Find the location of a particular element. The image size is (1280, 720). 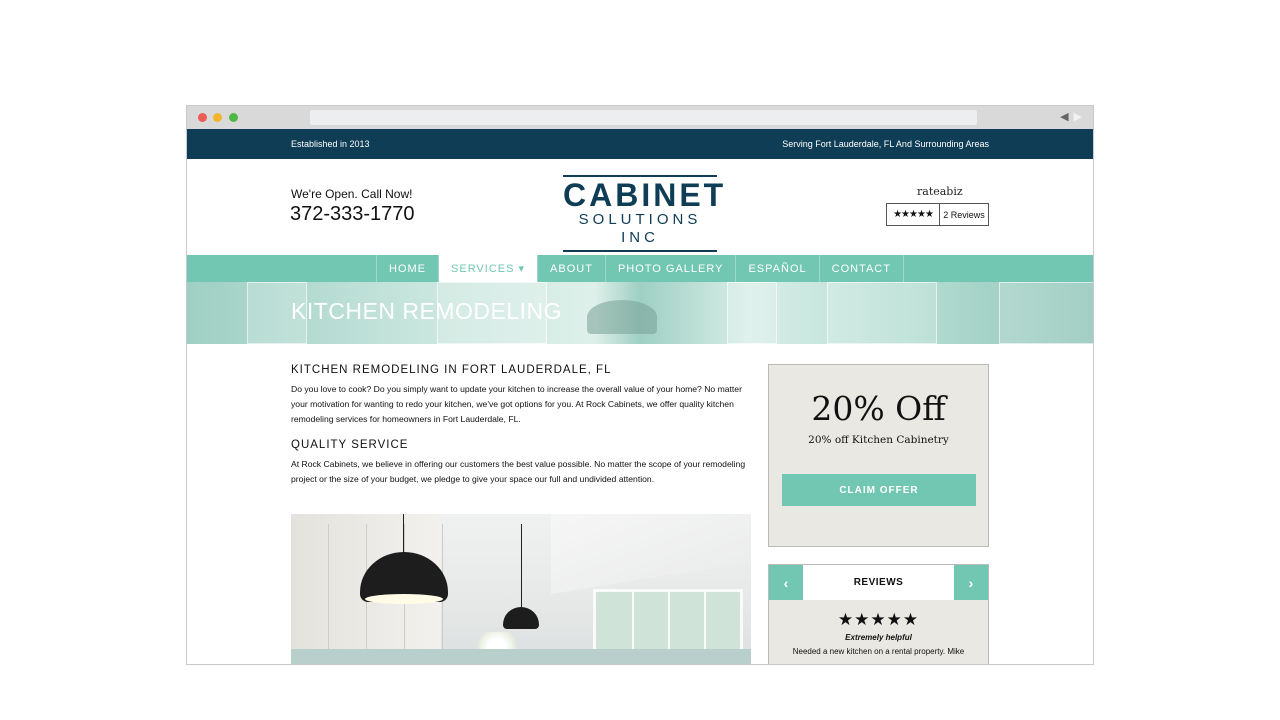

nav-item-home: HOME is located at coordinates (408, 268).